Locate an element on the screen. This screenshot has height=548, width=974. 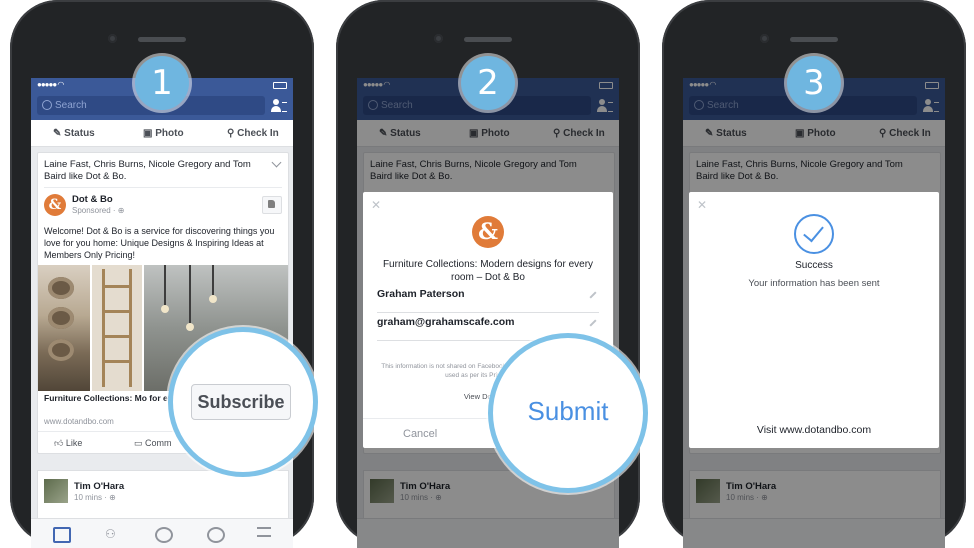
page-header: & Dot & Bo Sponsored · ⊕ is located at coordinates (163, 202).